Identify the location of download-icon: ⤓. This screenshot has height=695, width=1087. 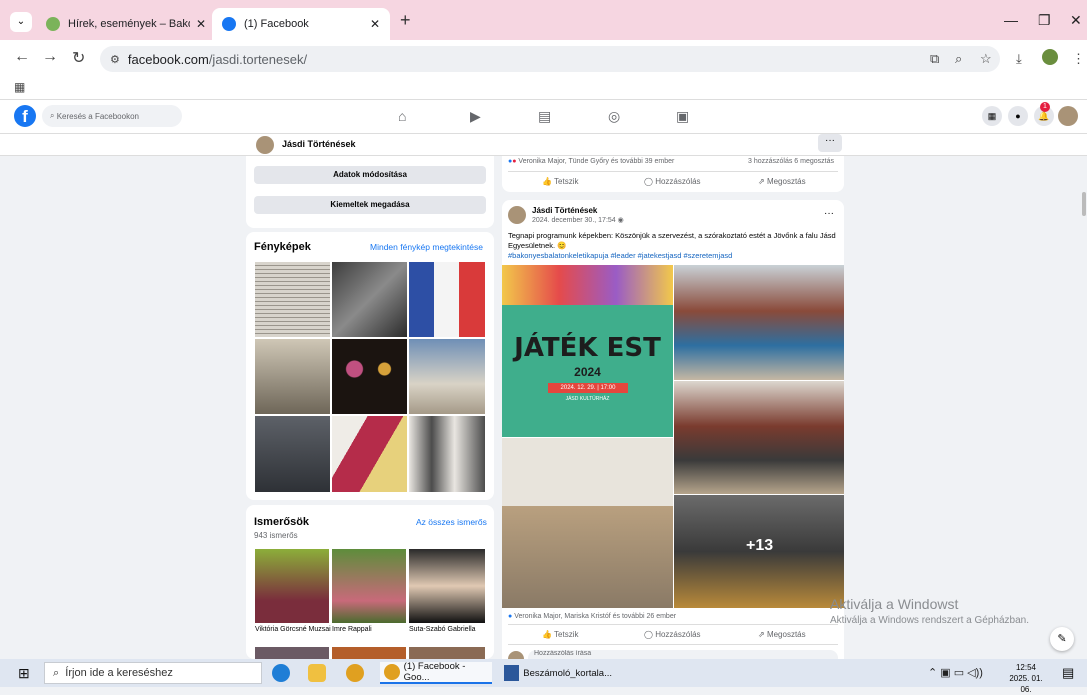
(1019, 59).